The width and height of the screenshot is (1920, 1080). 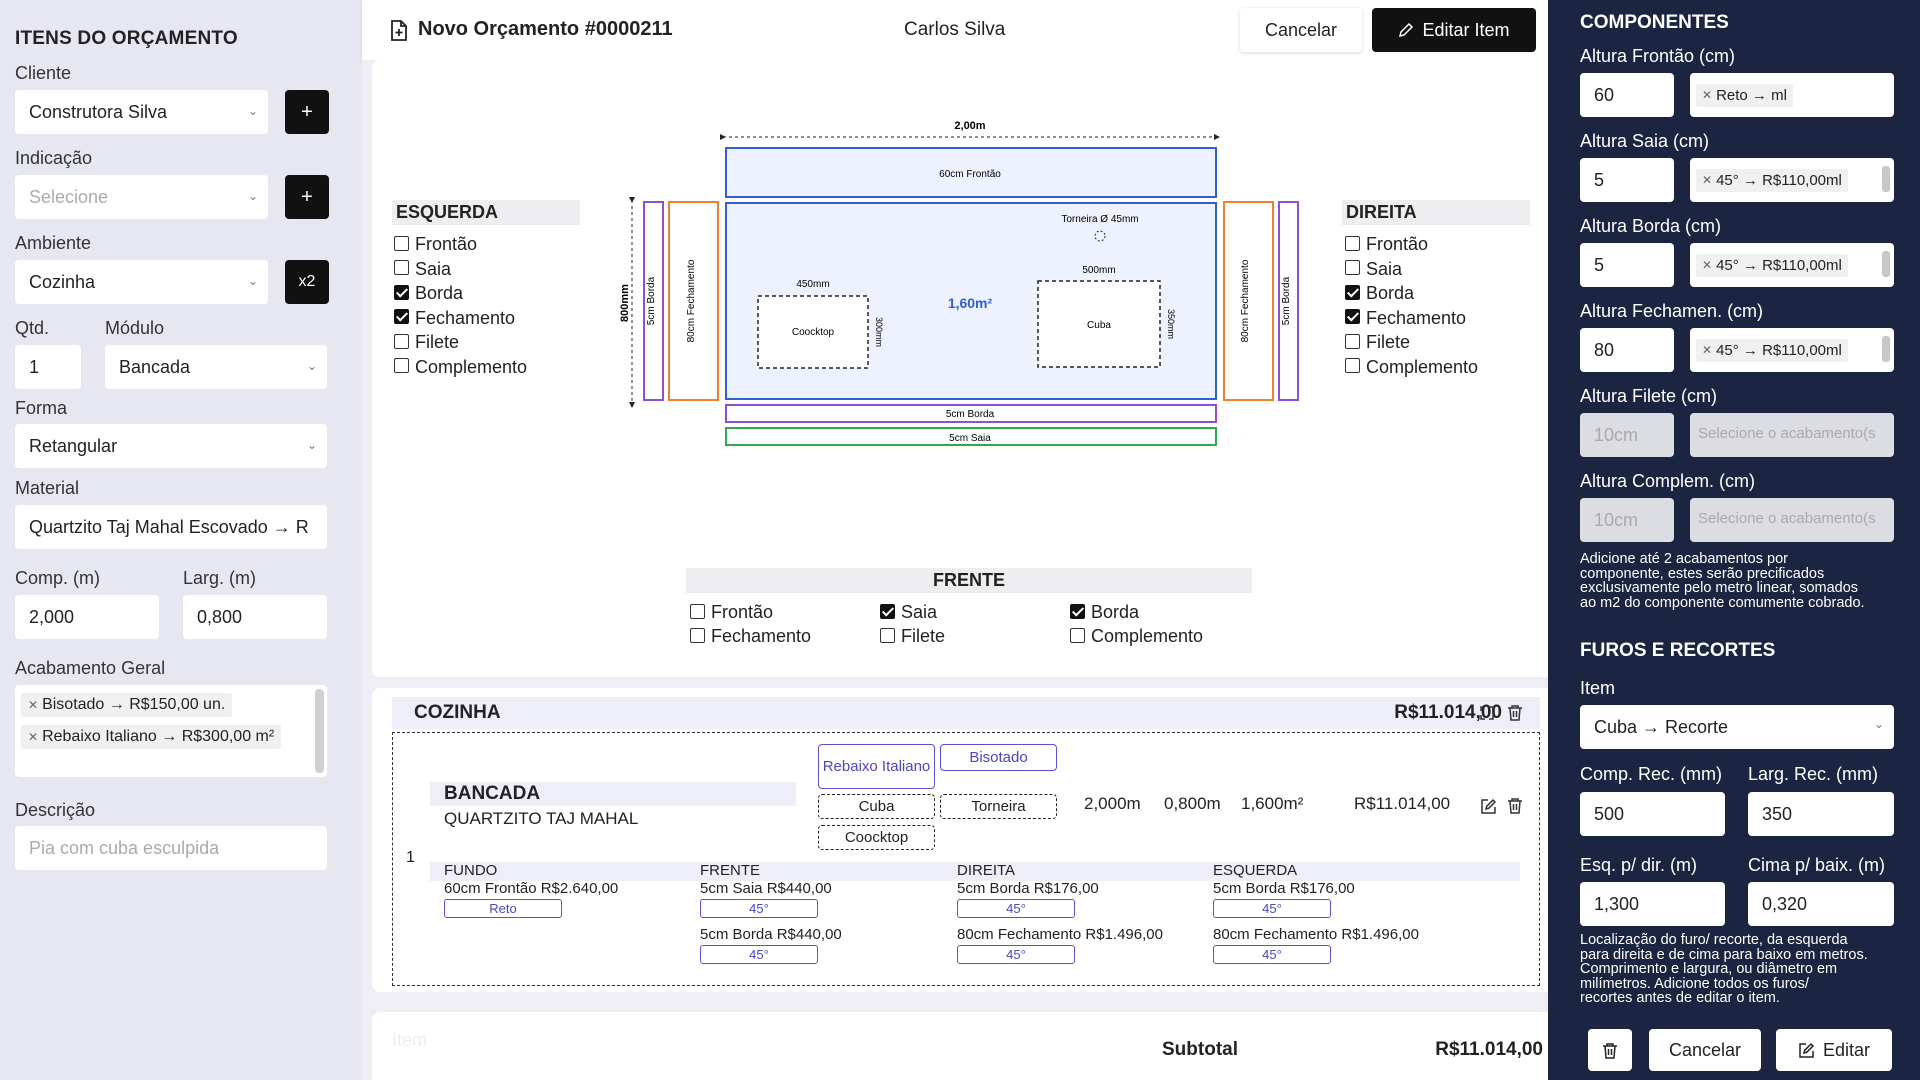 What do you see at coordinates (409, 1040) in the screenshot?
I see `item-input-placeholder: Item` at bounding box center [409, 1040].